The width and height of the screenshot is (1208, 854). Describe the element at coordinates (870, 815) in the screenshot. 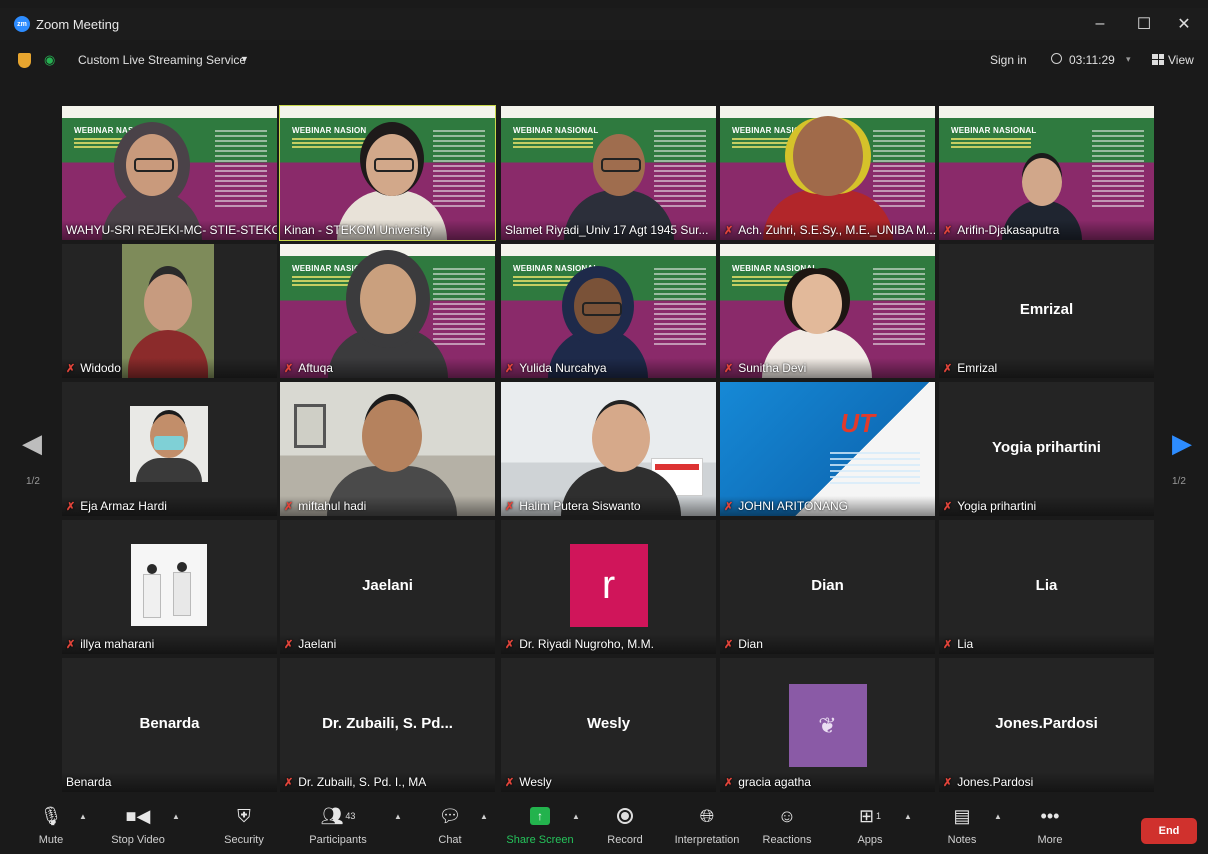

I see `apps-icon: ⊞ 1` at that location.